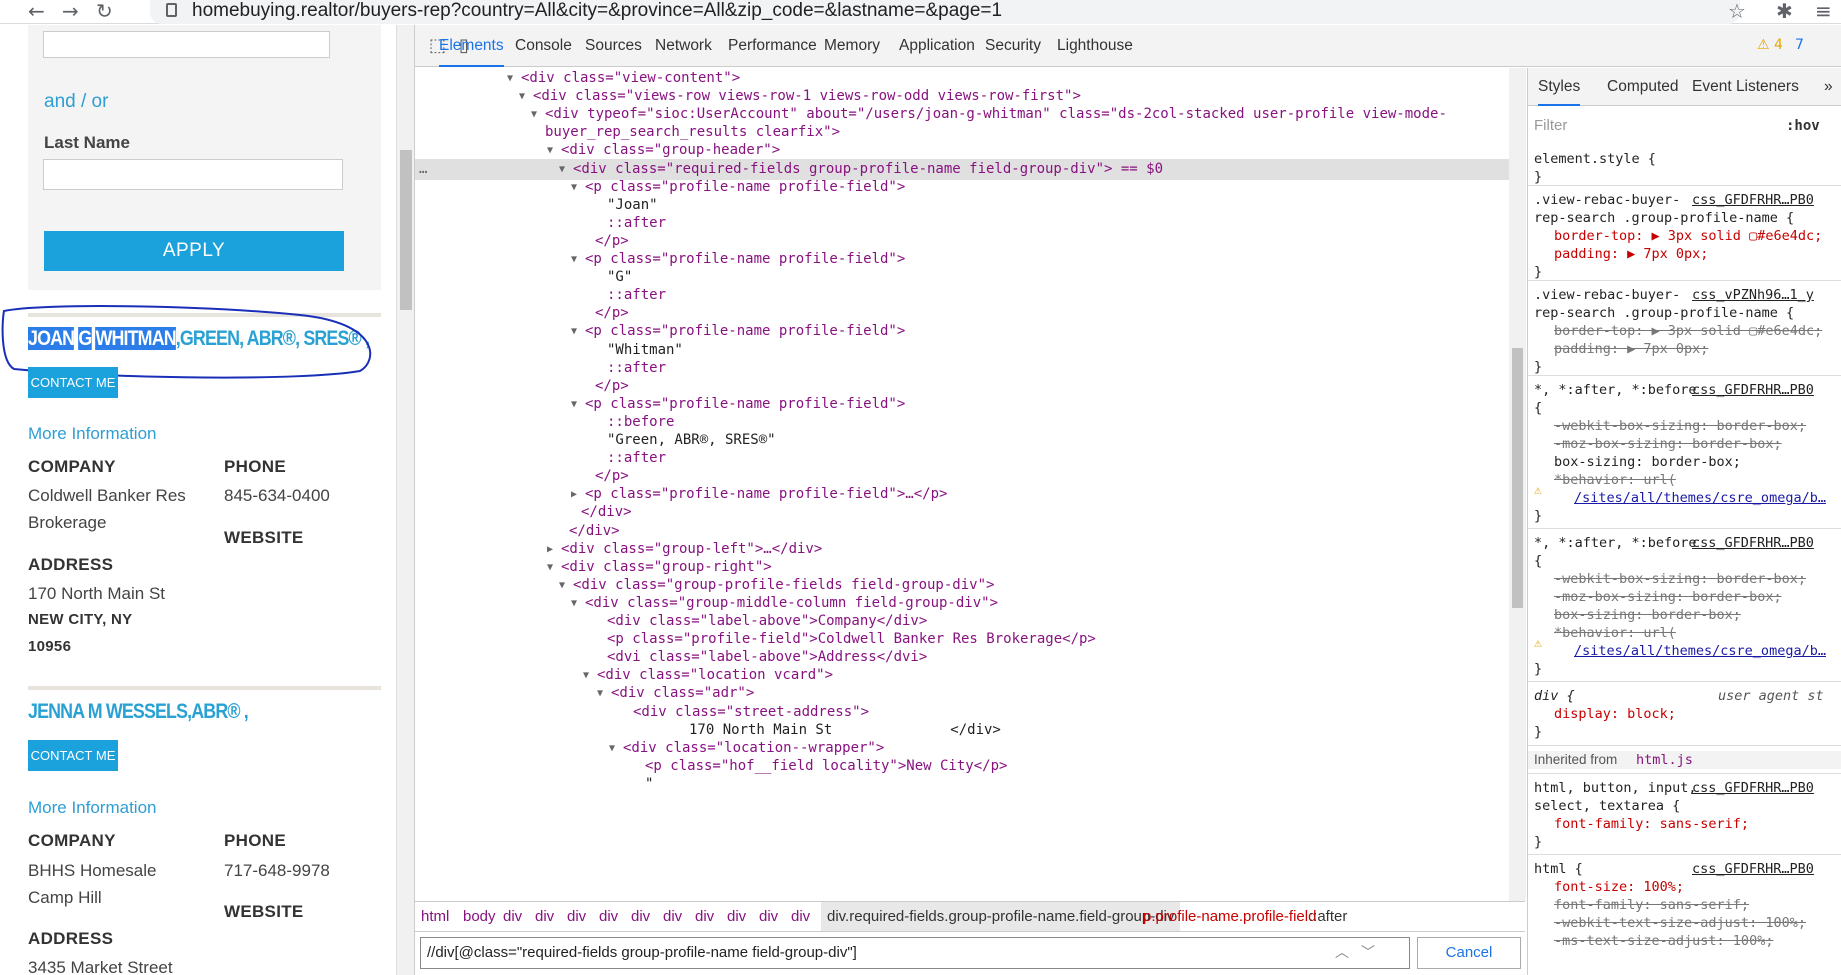 This screenshot has height=975, width=1841. What do you see at coordinates (104, 11) in the screenshot?
I see `reload-icon: ↻` at bounding box center [104, 11].